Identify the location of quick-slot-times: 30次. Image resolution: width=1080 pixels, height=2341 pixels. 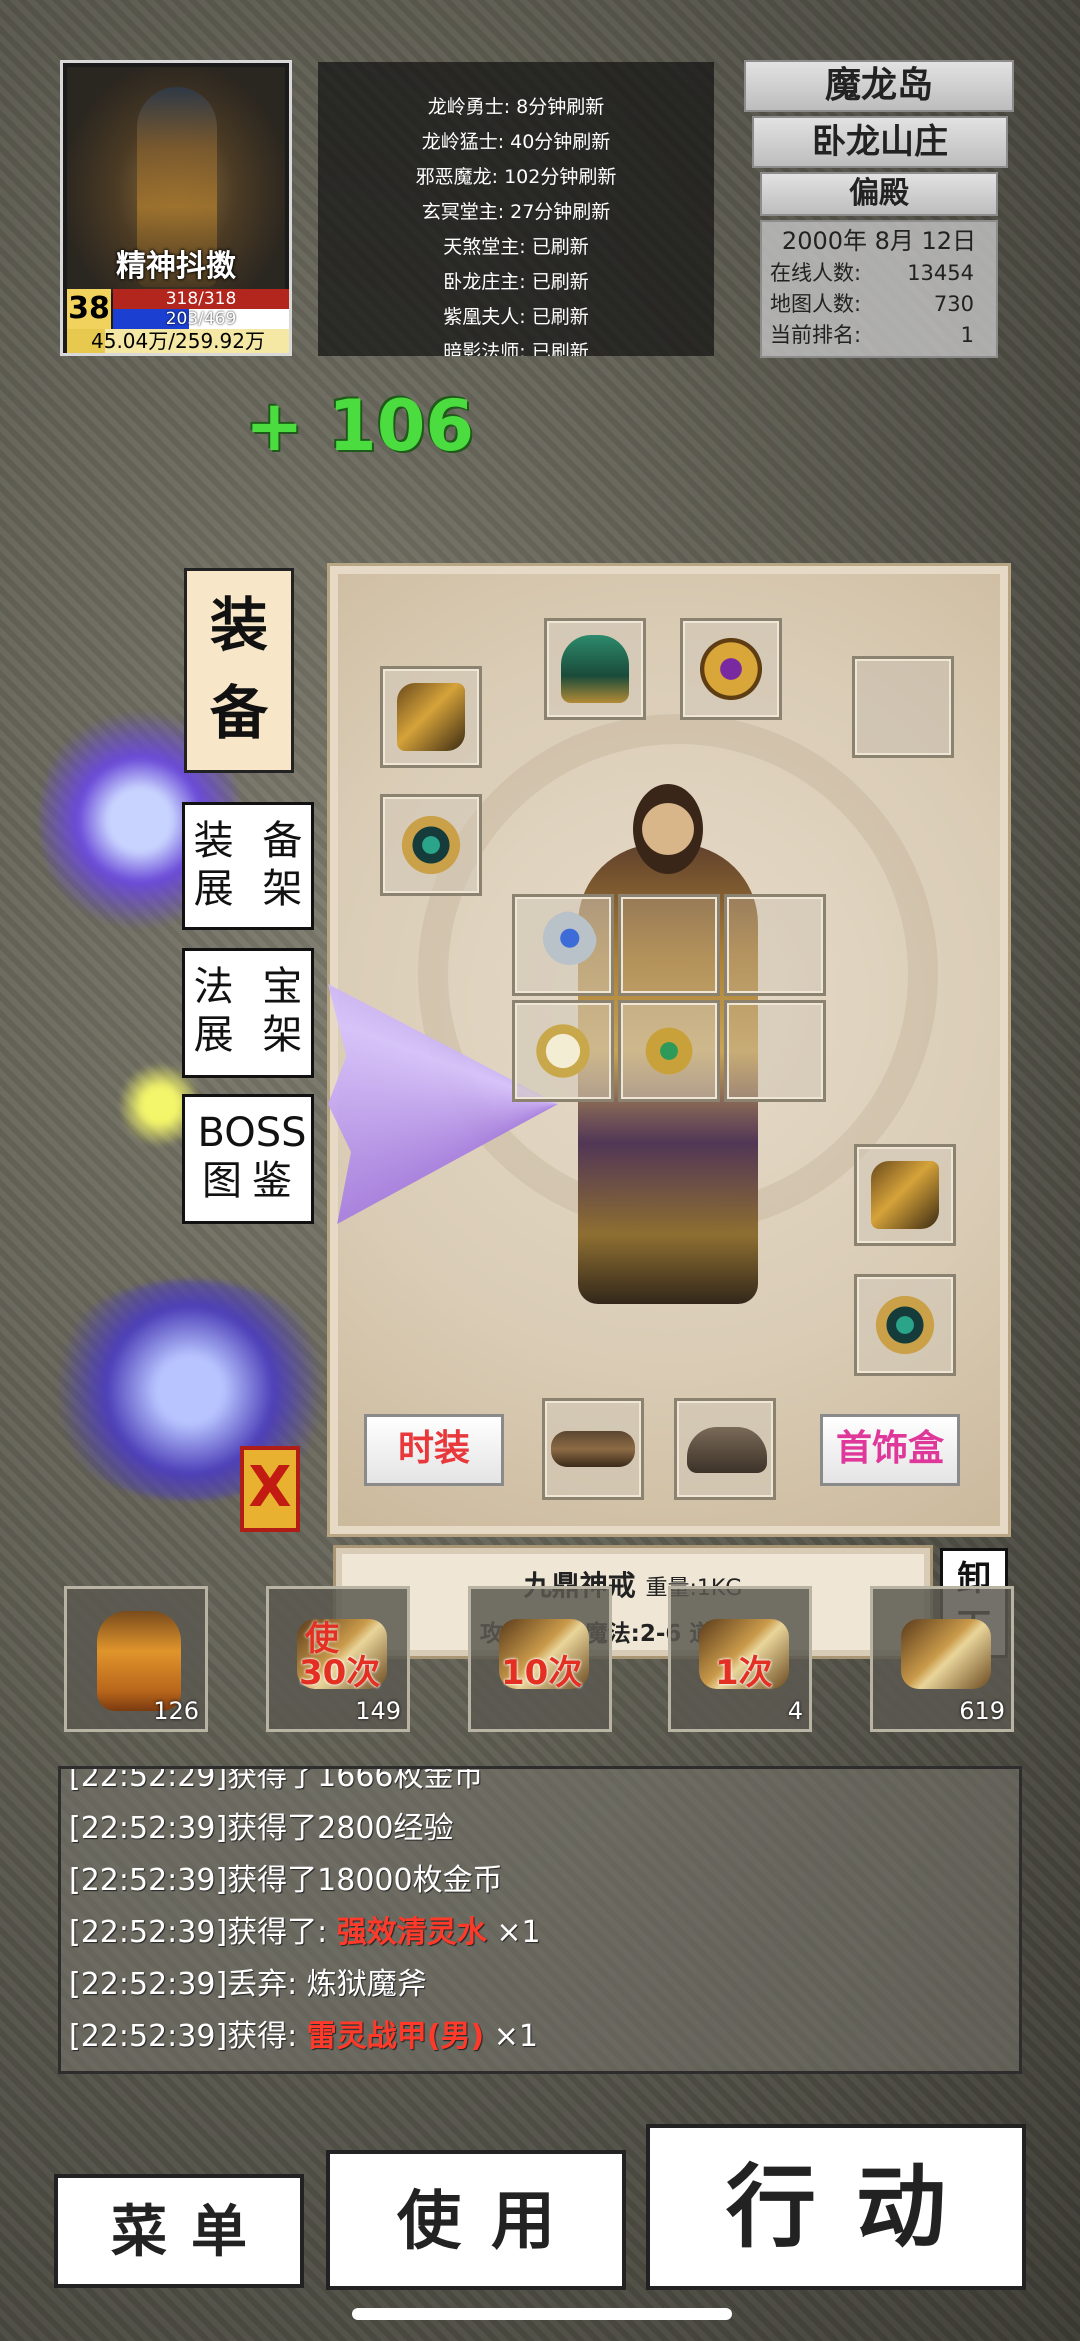
(340, 1673).